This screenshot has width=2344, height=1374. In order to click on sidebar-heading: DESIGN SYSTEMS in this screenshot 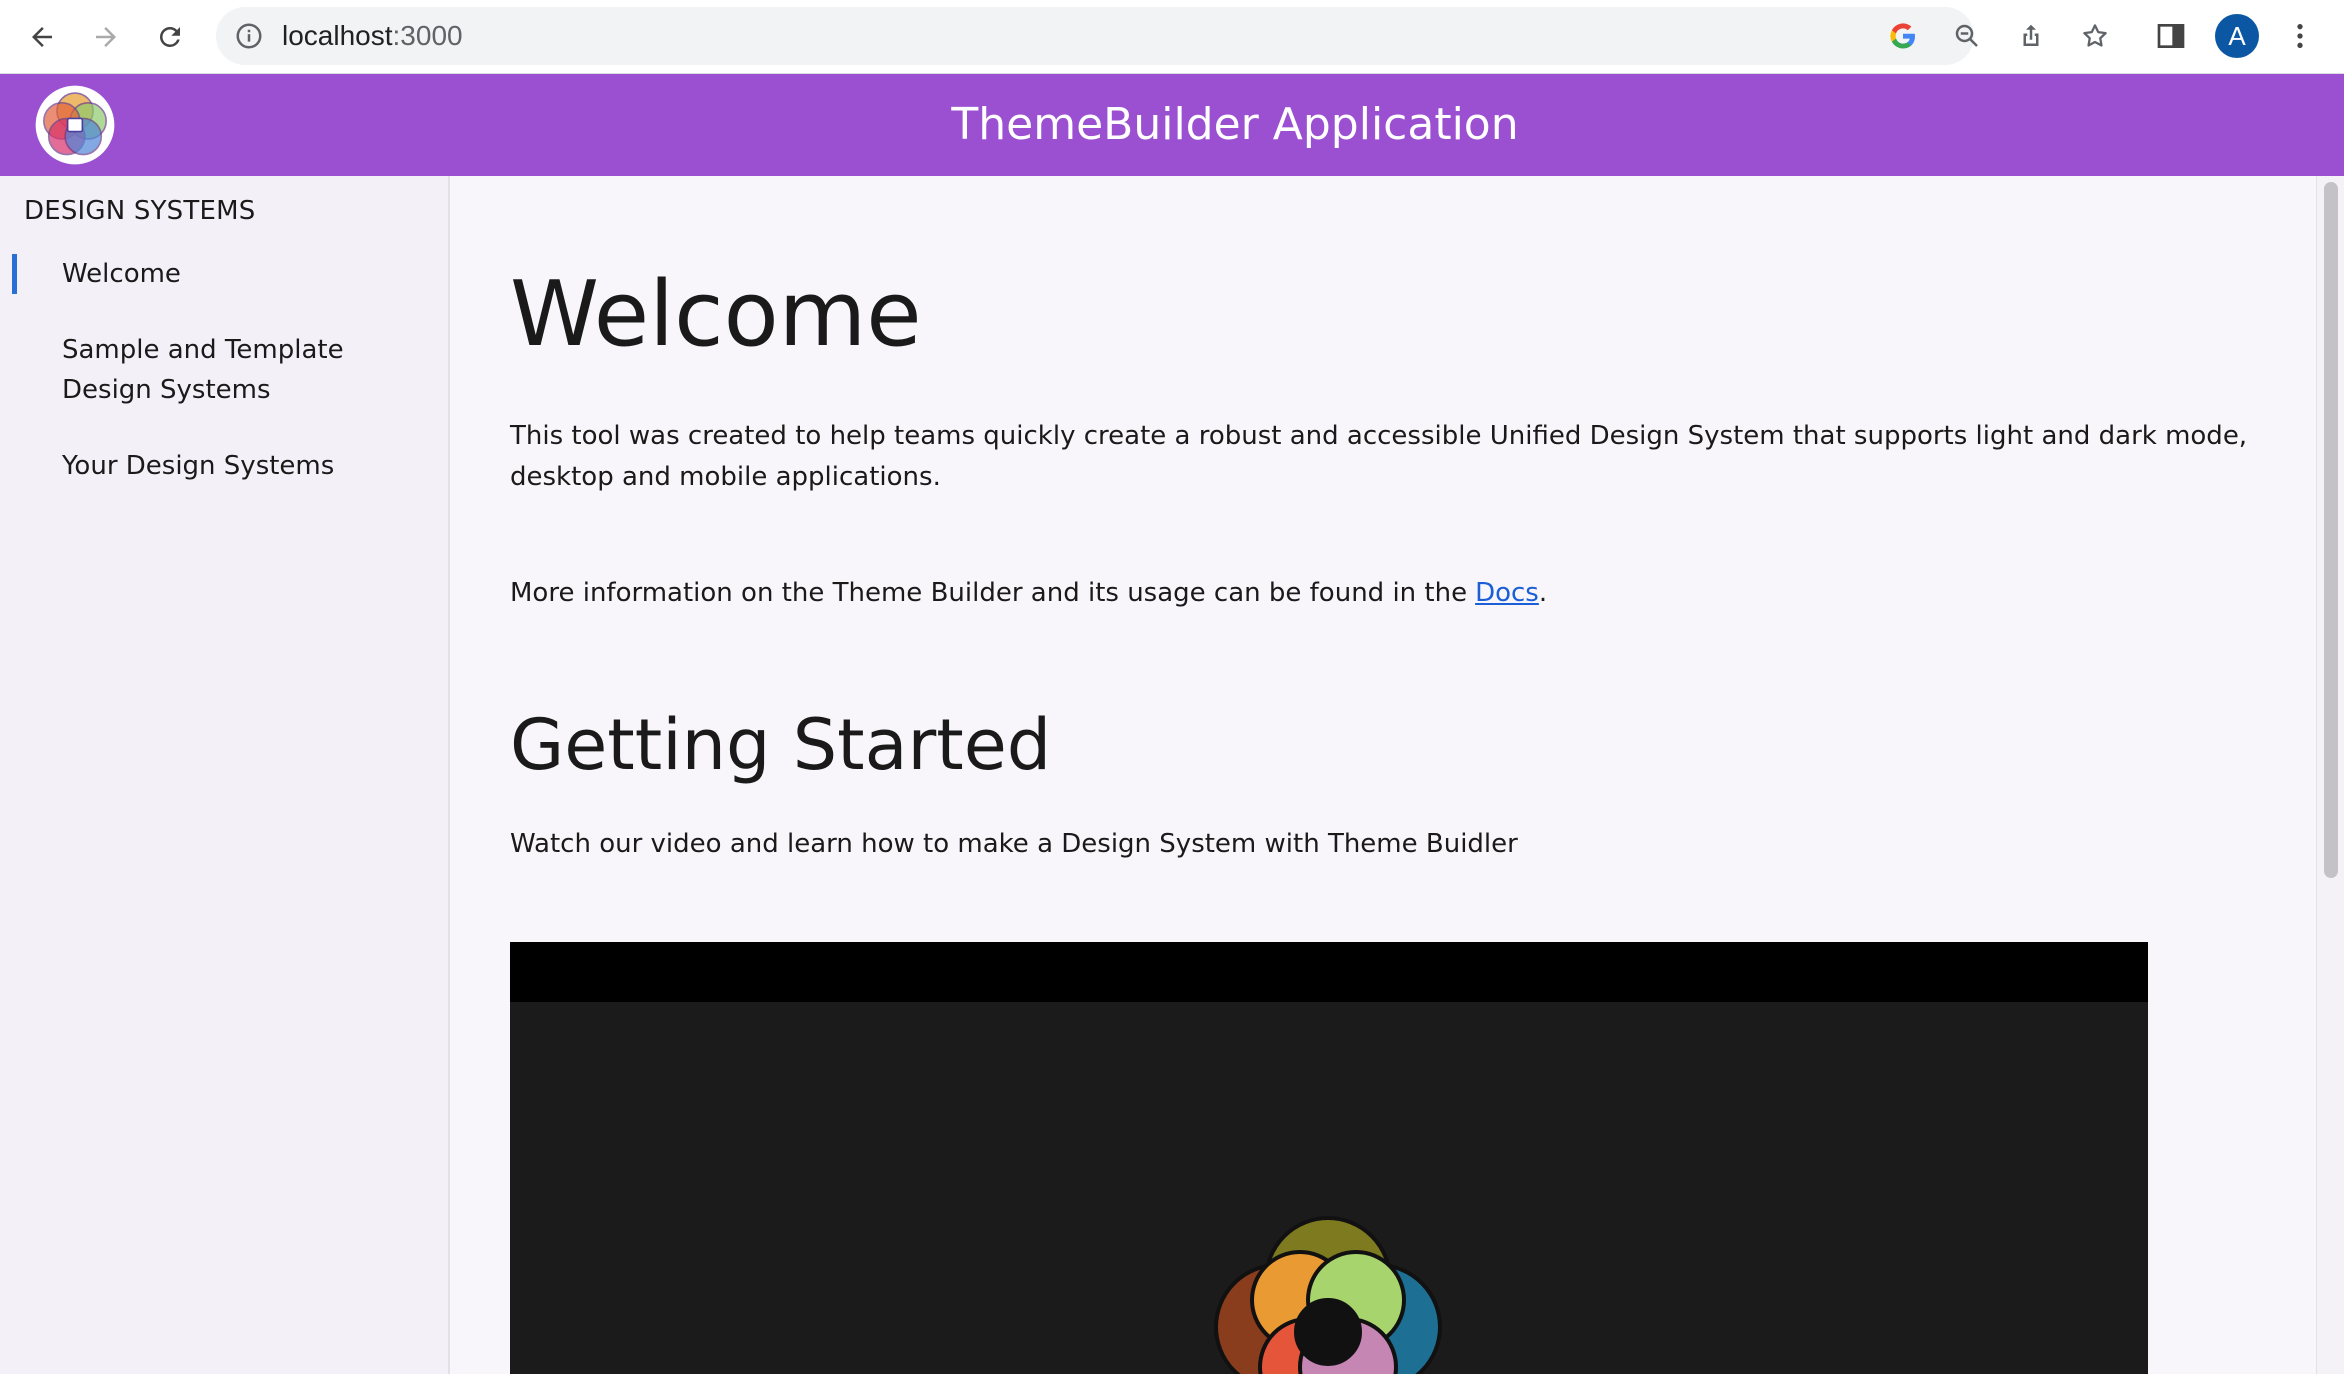, I will do `click(140, 211)`.